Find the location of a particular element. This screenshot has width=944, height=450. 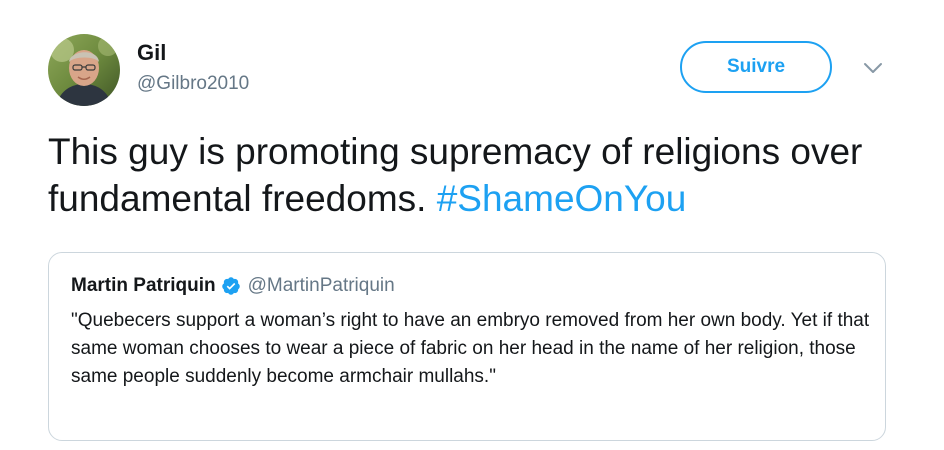

verified-badge-icon is located at coordinates (231, 286).